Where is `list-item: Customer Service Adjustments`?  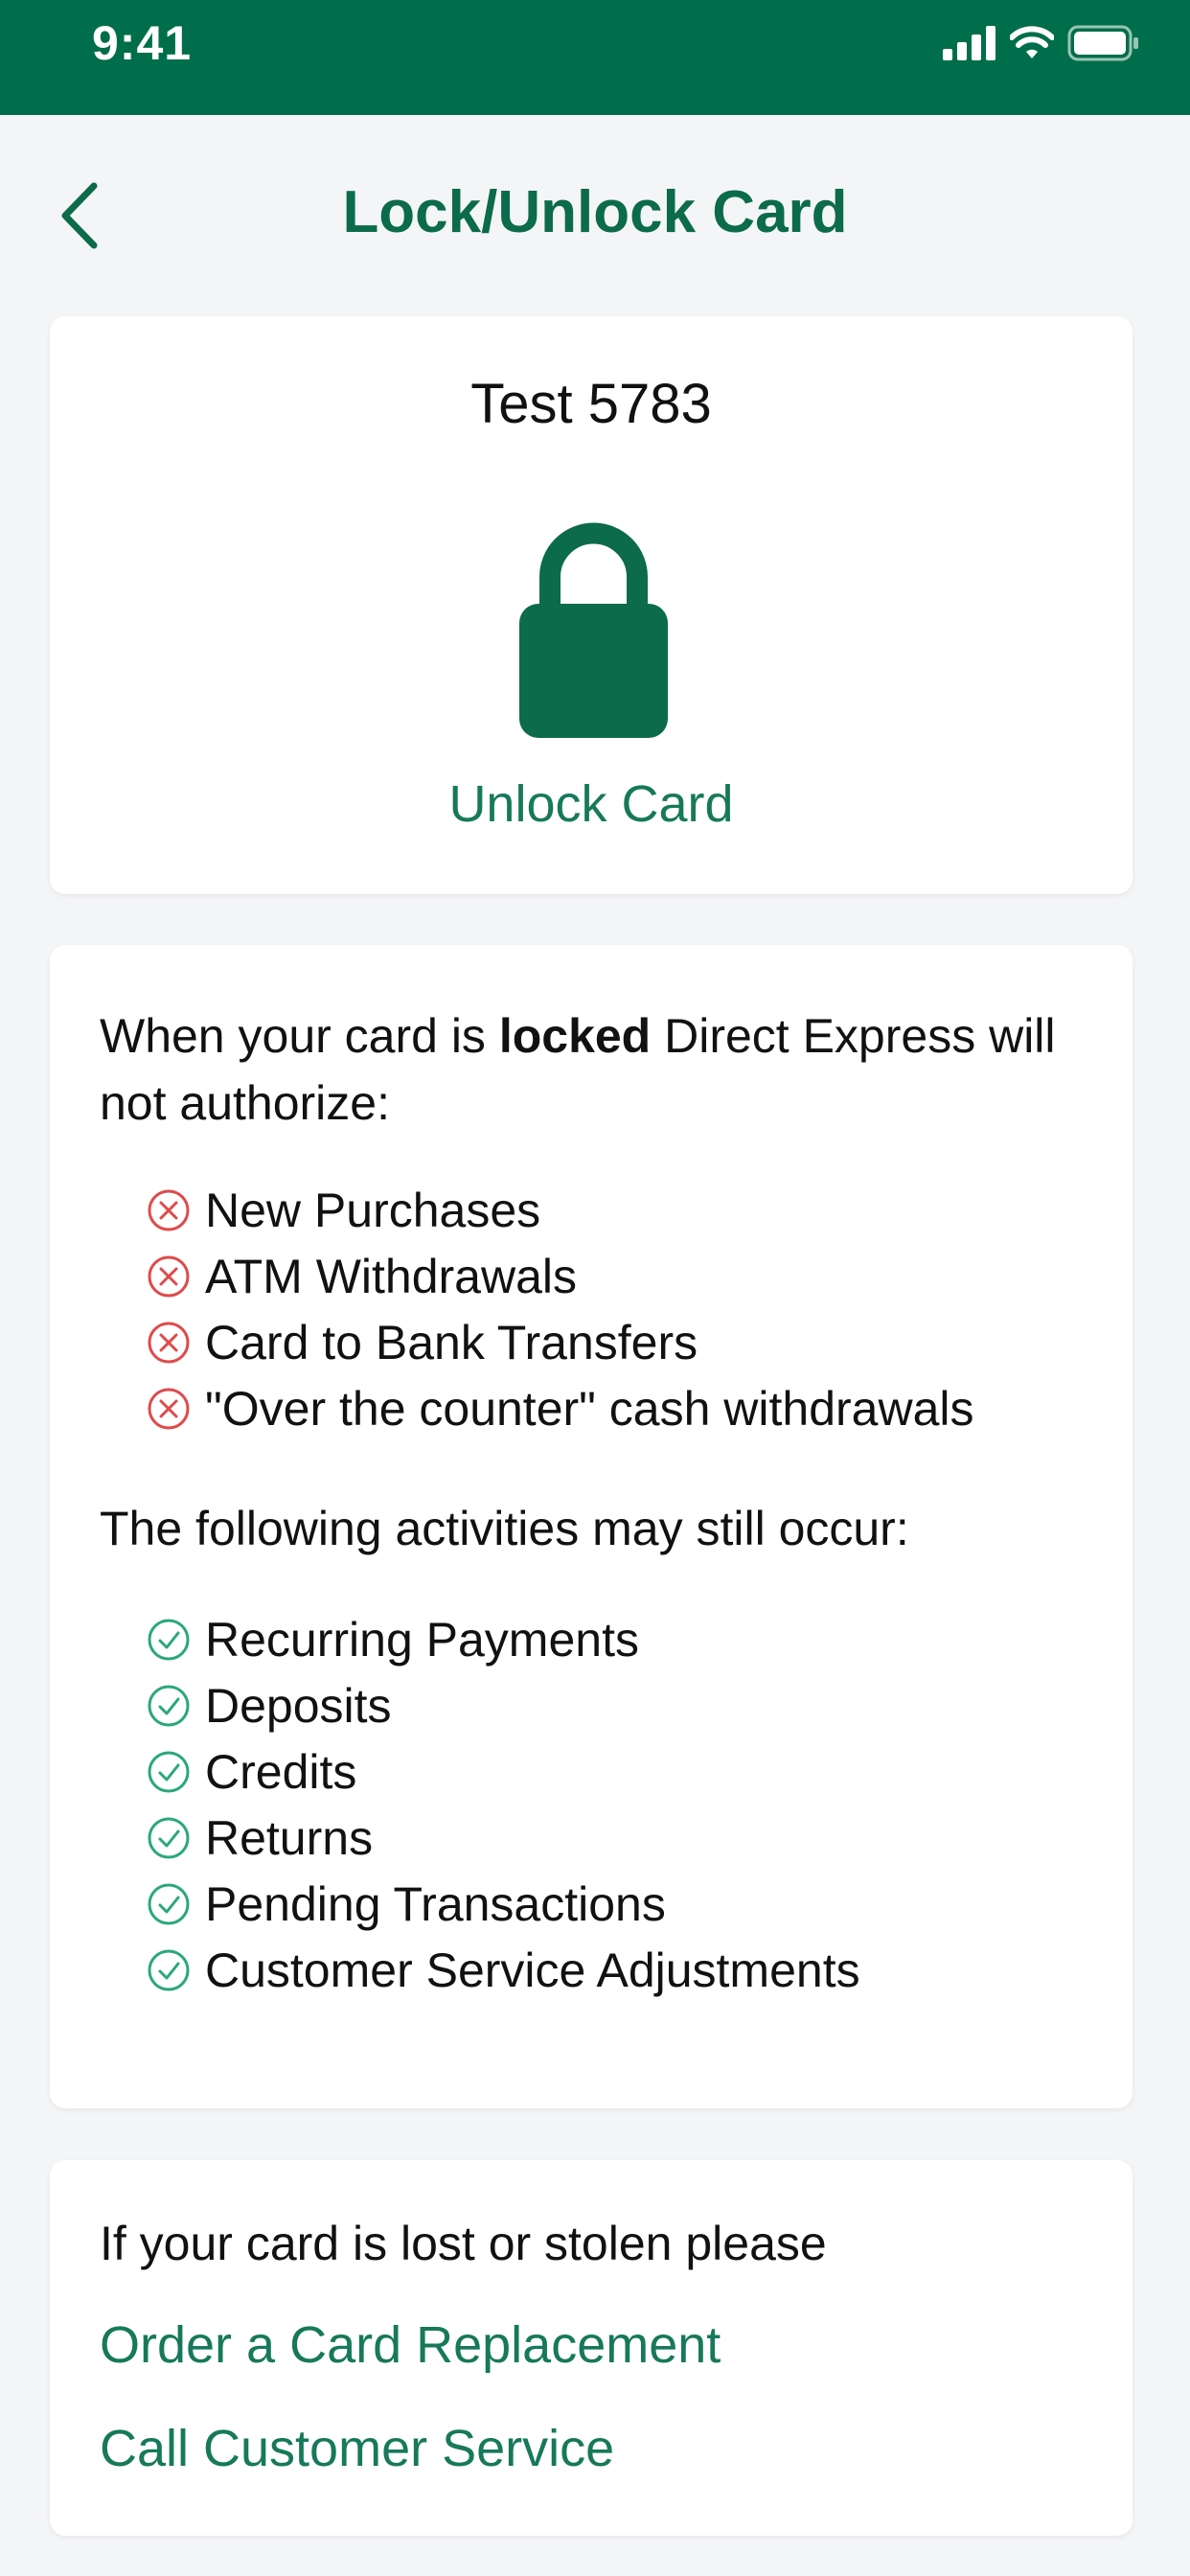 list-item: Customer Service Adjustments is located at coordinates (503, 1970).